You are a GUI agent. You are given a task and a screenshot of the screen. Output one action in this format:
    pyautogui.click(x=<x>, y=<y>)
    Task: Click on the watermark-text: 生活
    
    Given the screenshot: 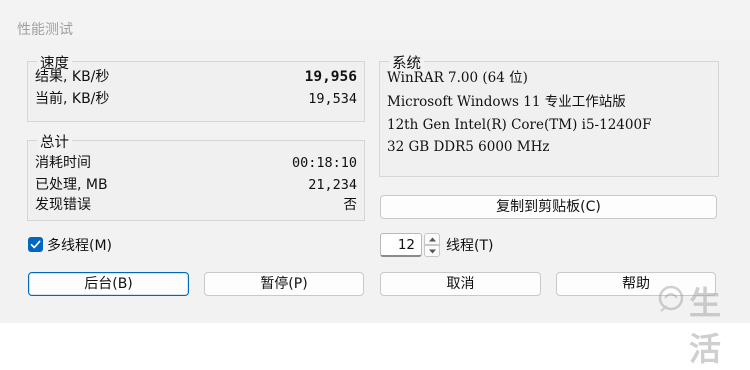 What is the action you would take?
    pyautogui.click(x=705, y=326)
    